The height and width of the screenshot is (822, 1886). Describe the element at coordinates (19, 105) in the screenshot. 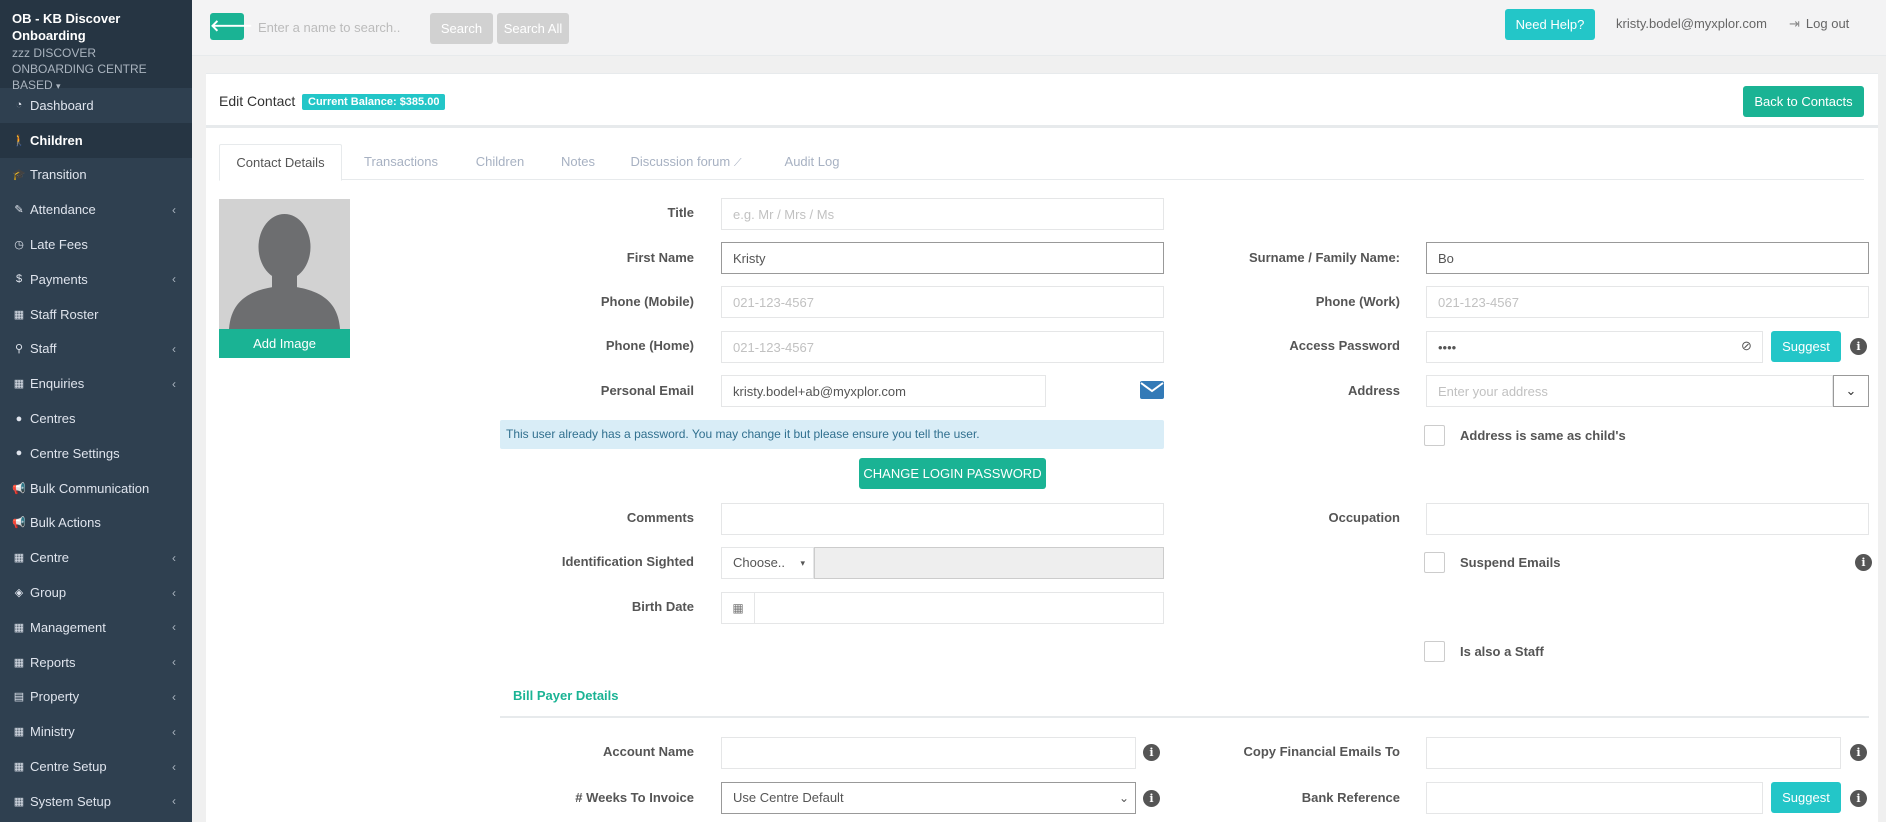

I see `dashboard-icon: ◔` at that location.